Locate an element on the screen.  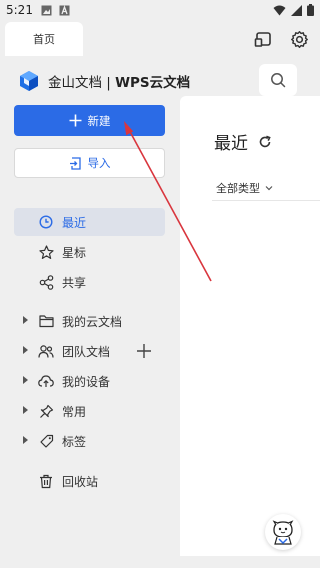
search-icon is located at coordinates (278, 80).